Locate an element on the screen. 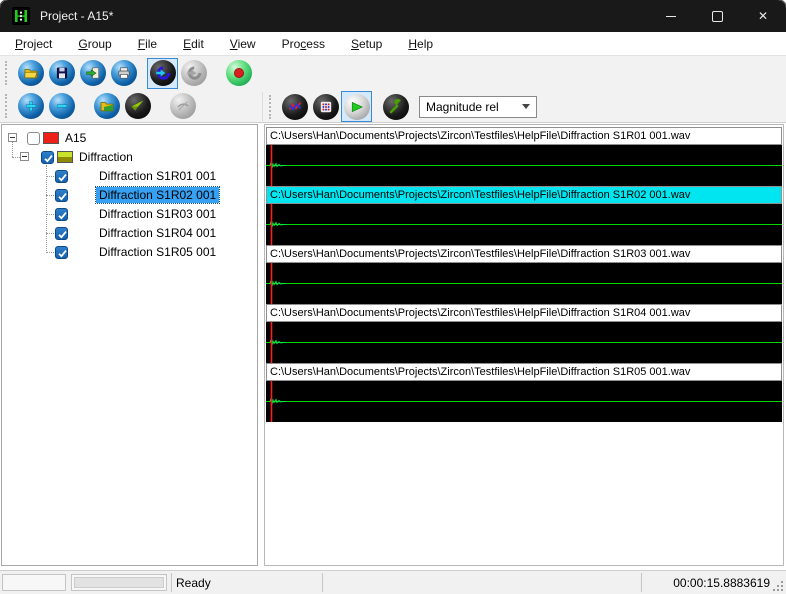  process-arrow-icon is located at coordinates (162, 73).